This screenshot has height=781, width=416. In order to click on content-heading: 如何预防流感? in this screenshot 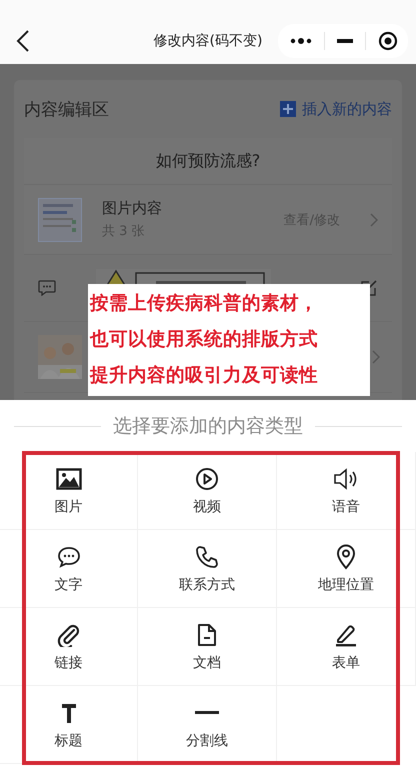, I will do `click(208, 161)`.